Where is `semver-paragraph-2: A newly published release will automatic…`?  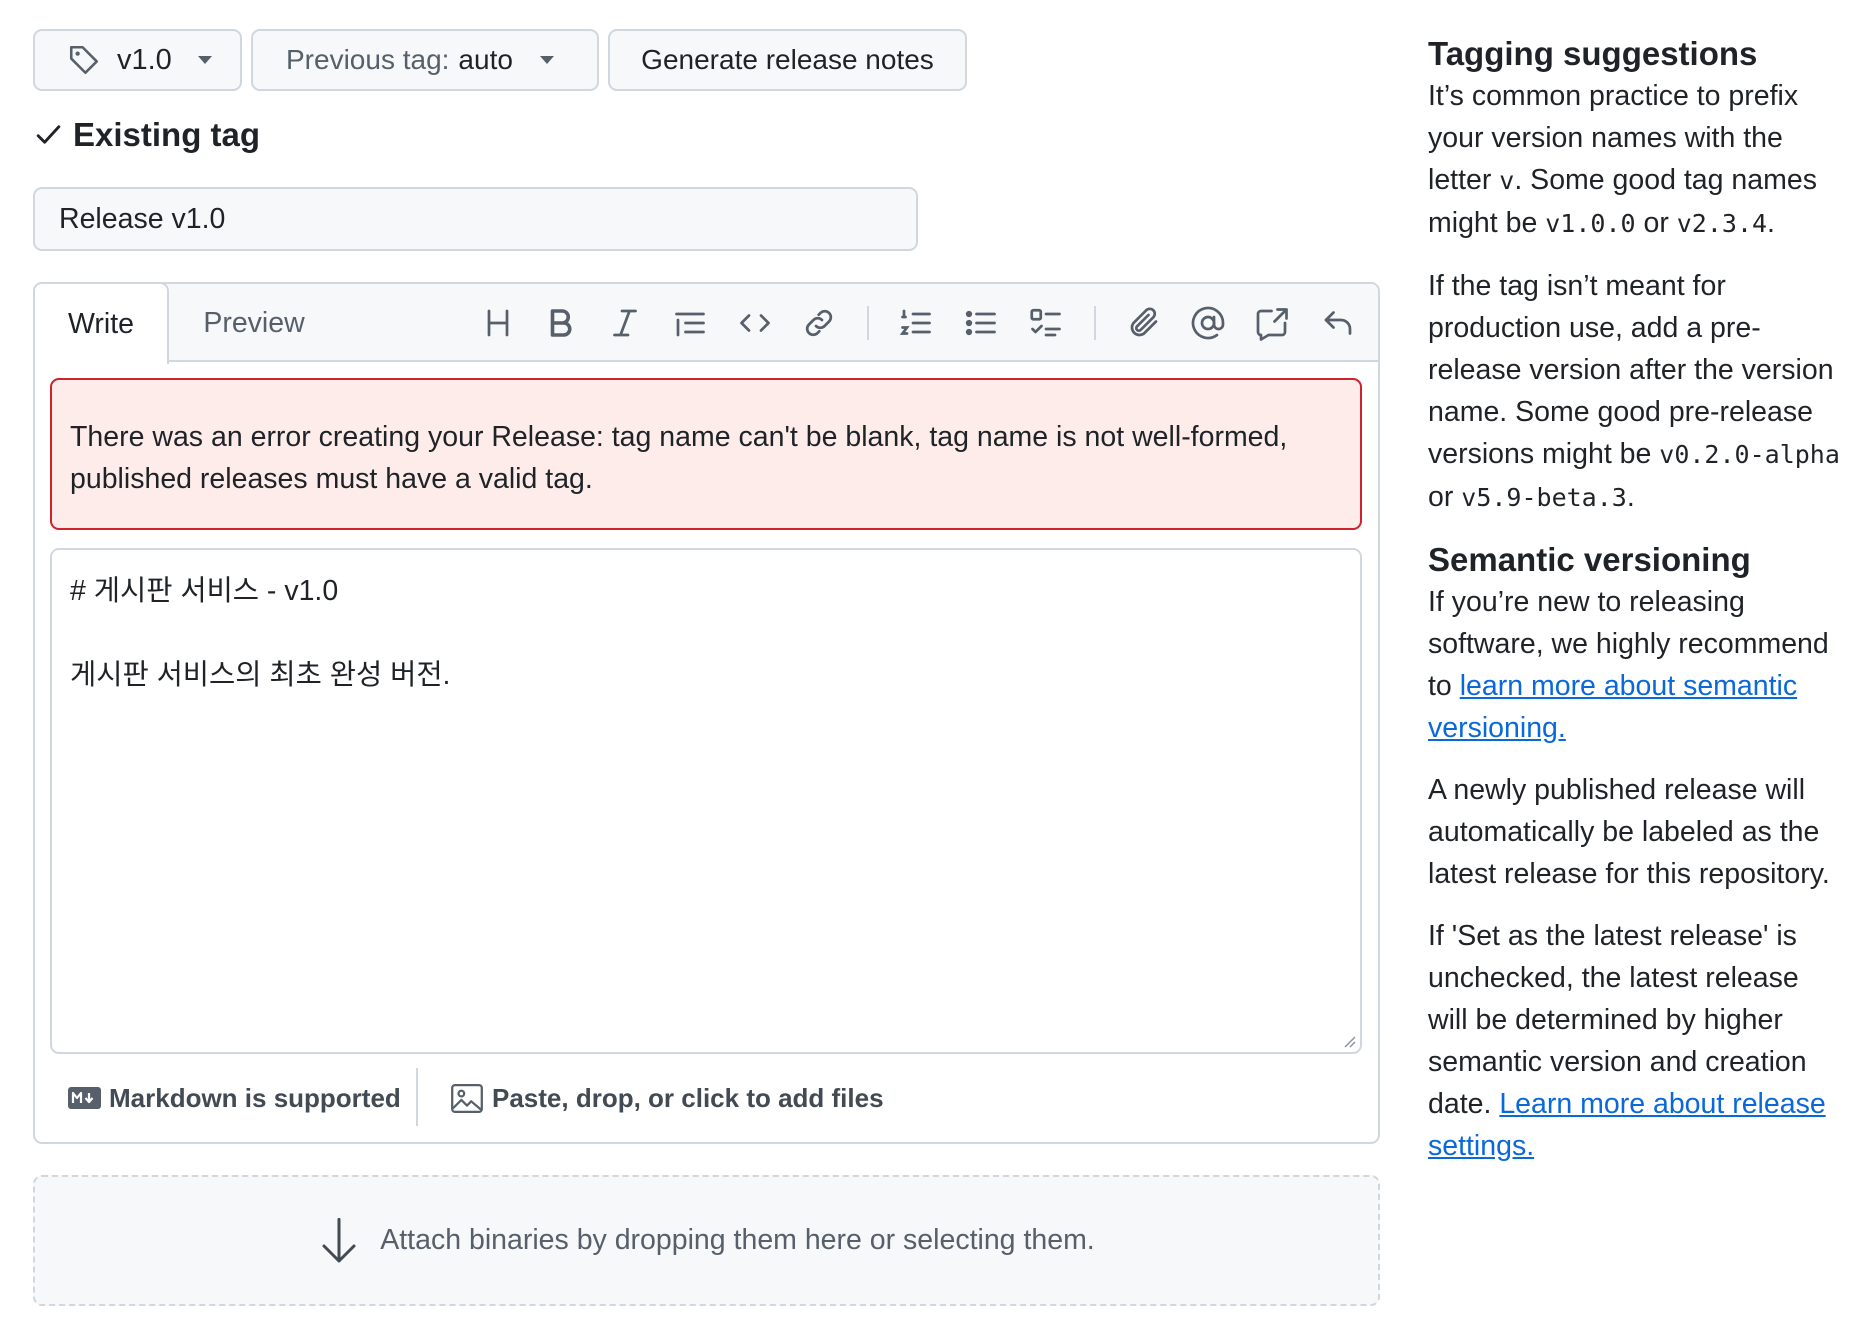 semver-paragraph-2: A newly published release will automatic… is located at coordinates (1629, 832).